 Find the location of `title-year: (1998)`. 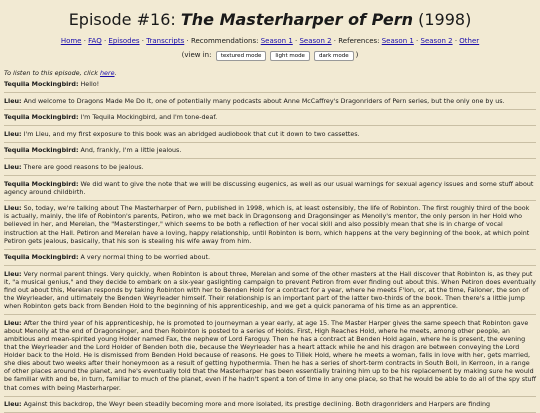

title-year: (1998) is located at coordinates (442, 19).